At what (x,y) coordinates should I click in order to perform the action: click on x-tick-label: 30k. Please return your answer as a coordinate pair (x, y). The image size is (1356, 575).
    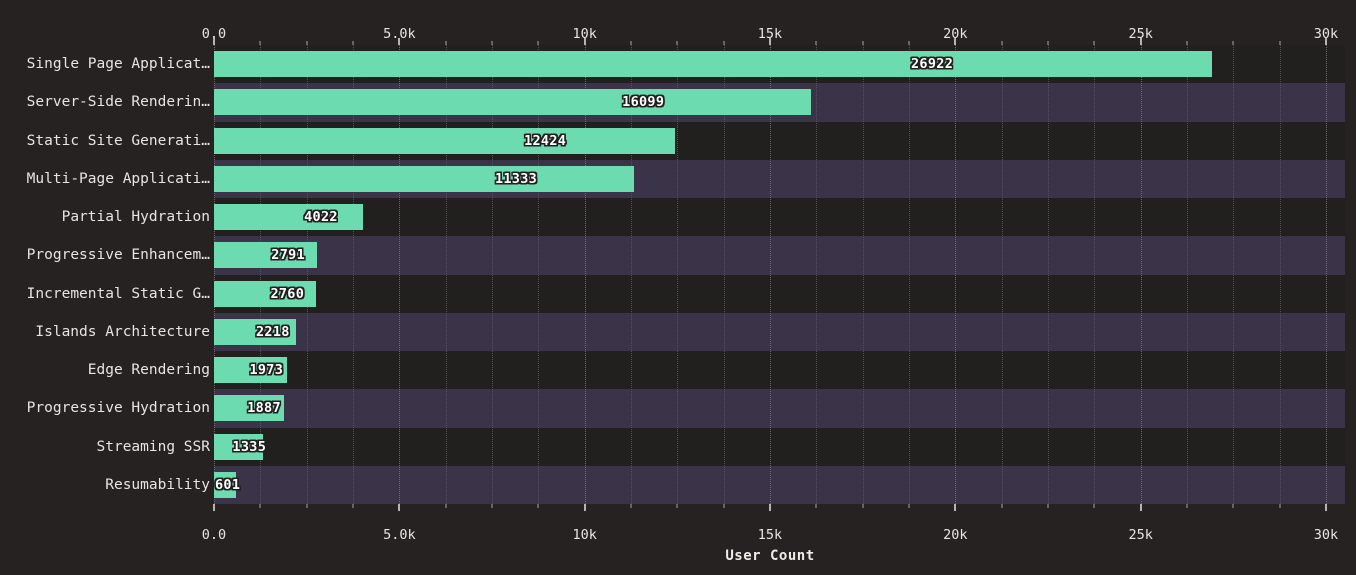
    Looking at the image, I should click on (1326, 535).